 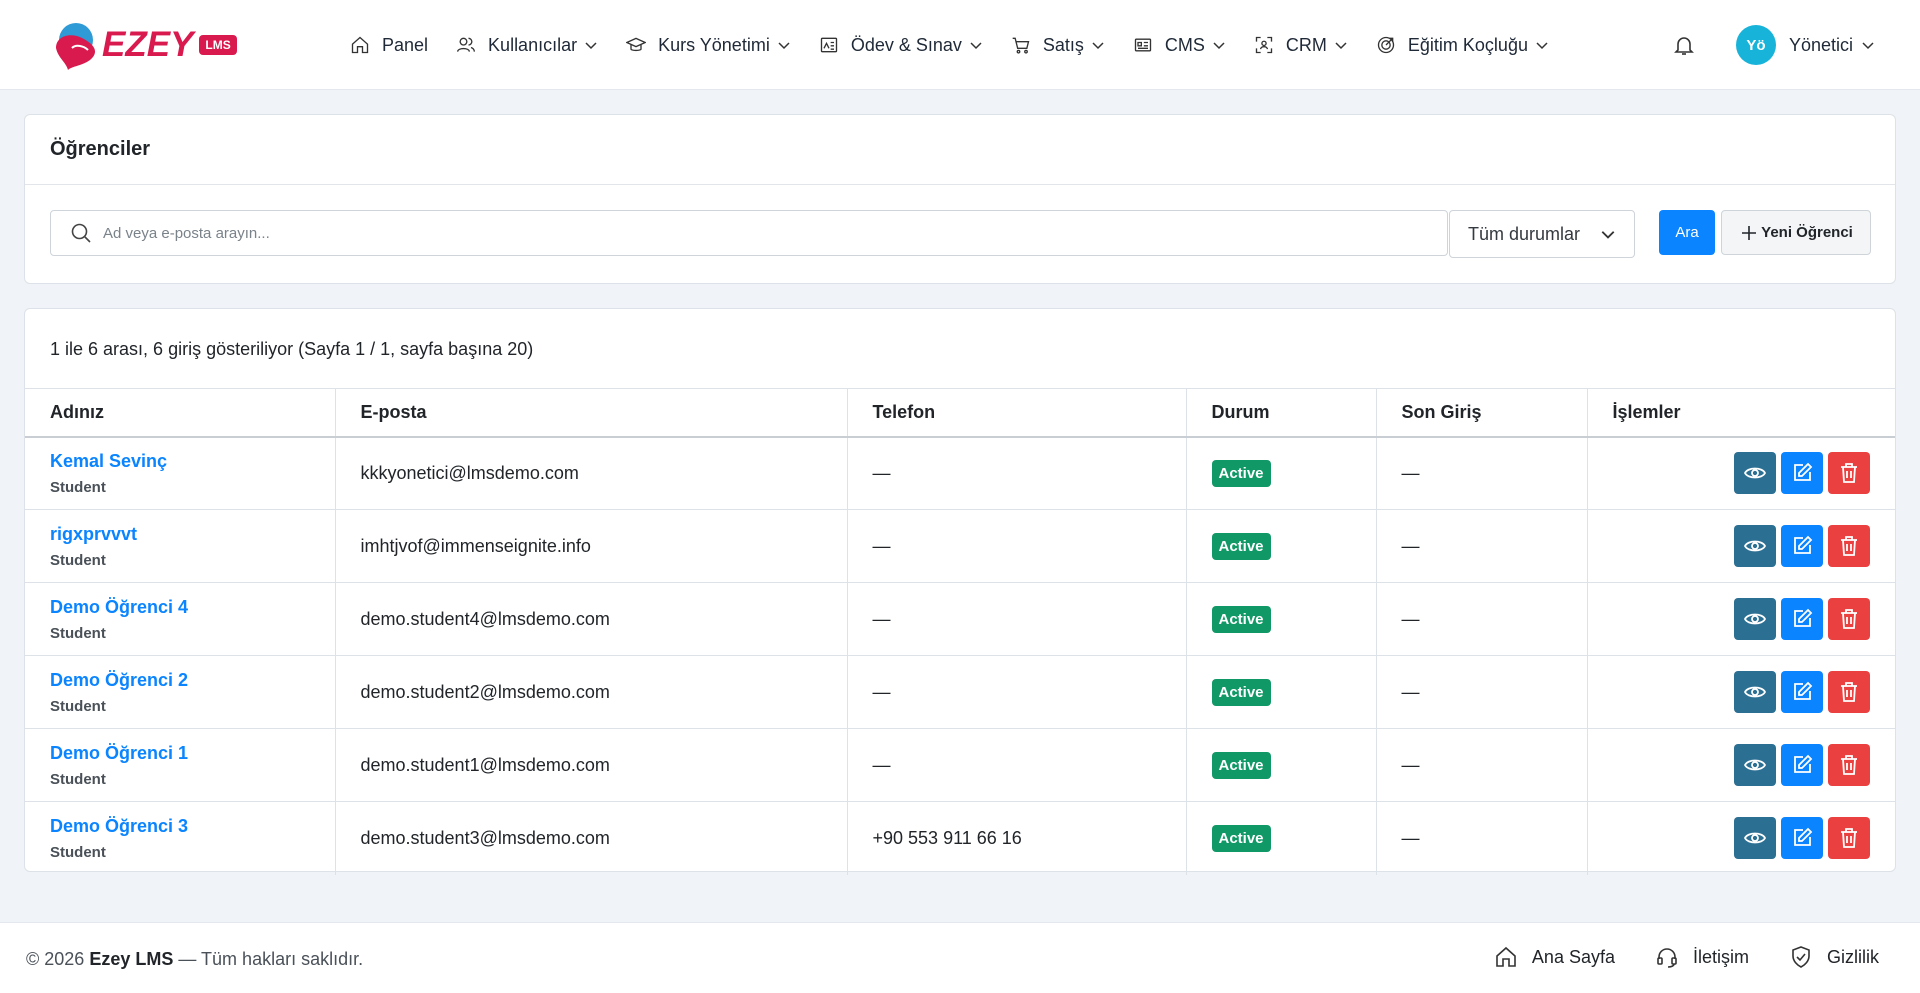 What do you see at coordinates (1807, 232) in the screenshot?
I see `new-student-label: Yeni Öğrenci` at bounding box center [1807, 232].